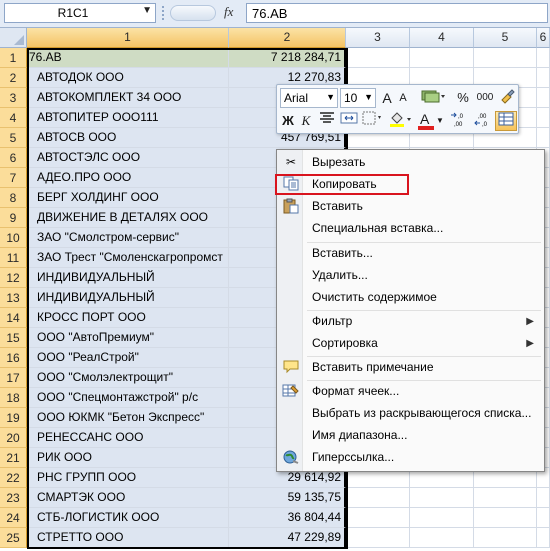  What do you see at coordinates (128, 498) in the screenshot?
I see `name-cell: СМАРТЭК ООО` at bounding box center [128, 498].